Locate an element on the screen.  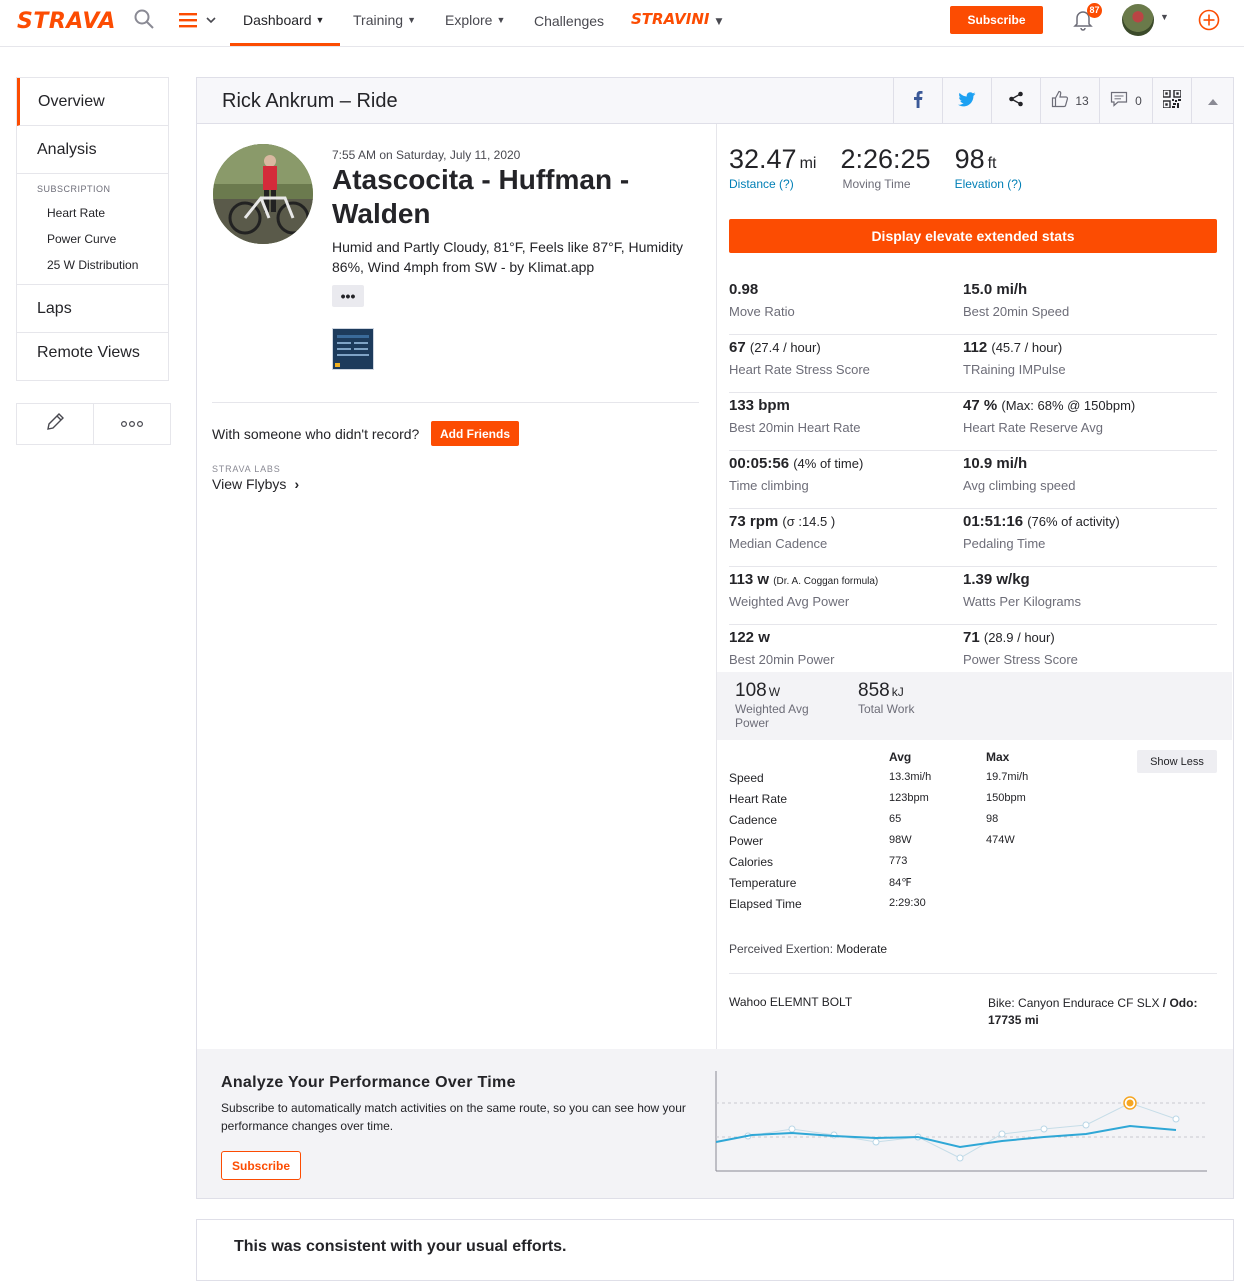
sidebar-item-power-curve: Power Curve is located at coordinates (92, 239).